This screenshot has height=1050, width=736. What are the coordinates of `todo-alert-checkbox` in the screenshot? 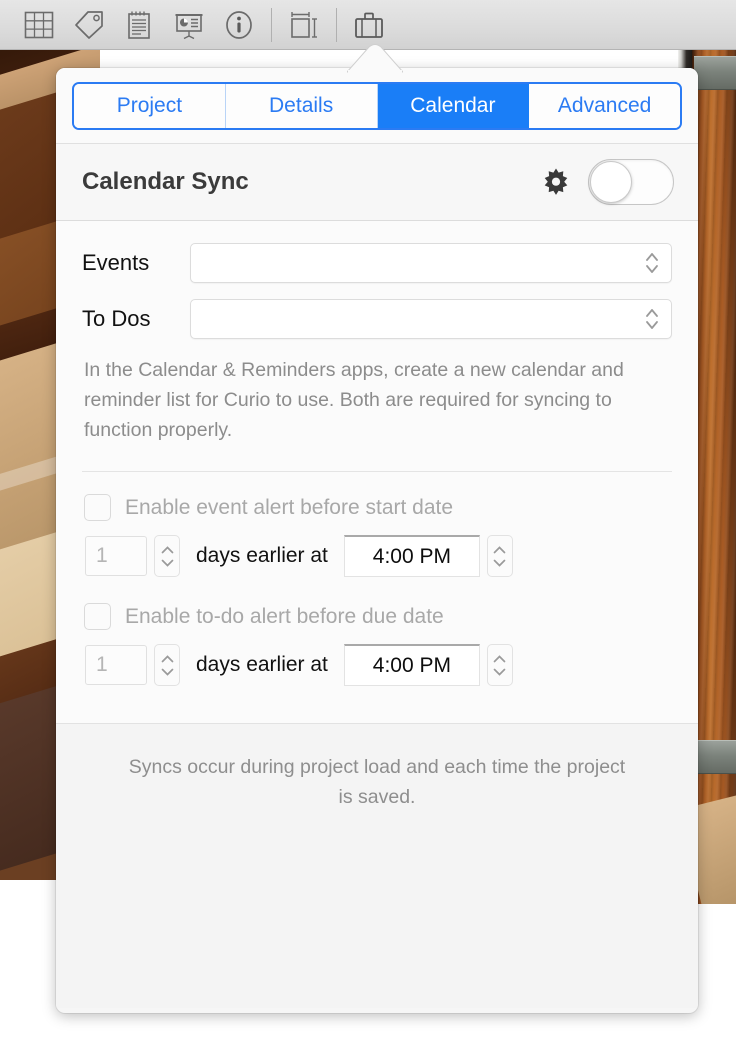 It's located at (97, 616).